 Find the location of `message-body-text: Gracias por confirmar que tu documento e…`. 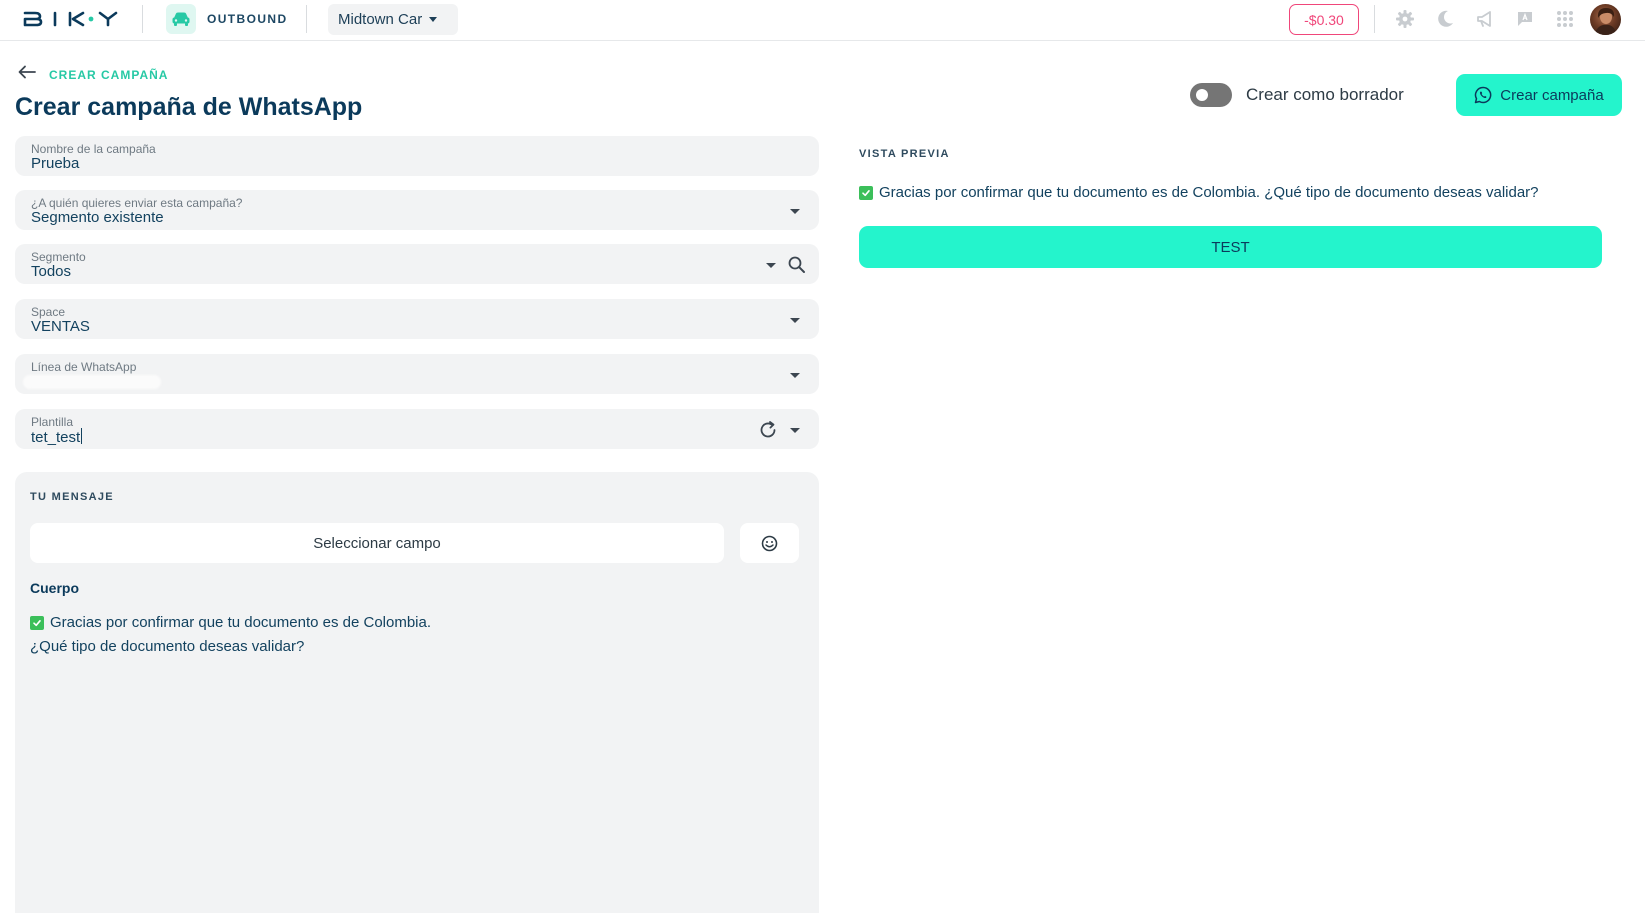

message-body-text: Gracias por confirmar que tu documento e… is located at coordinates (241, 622).